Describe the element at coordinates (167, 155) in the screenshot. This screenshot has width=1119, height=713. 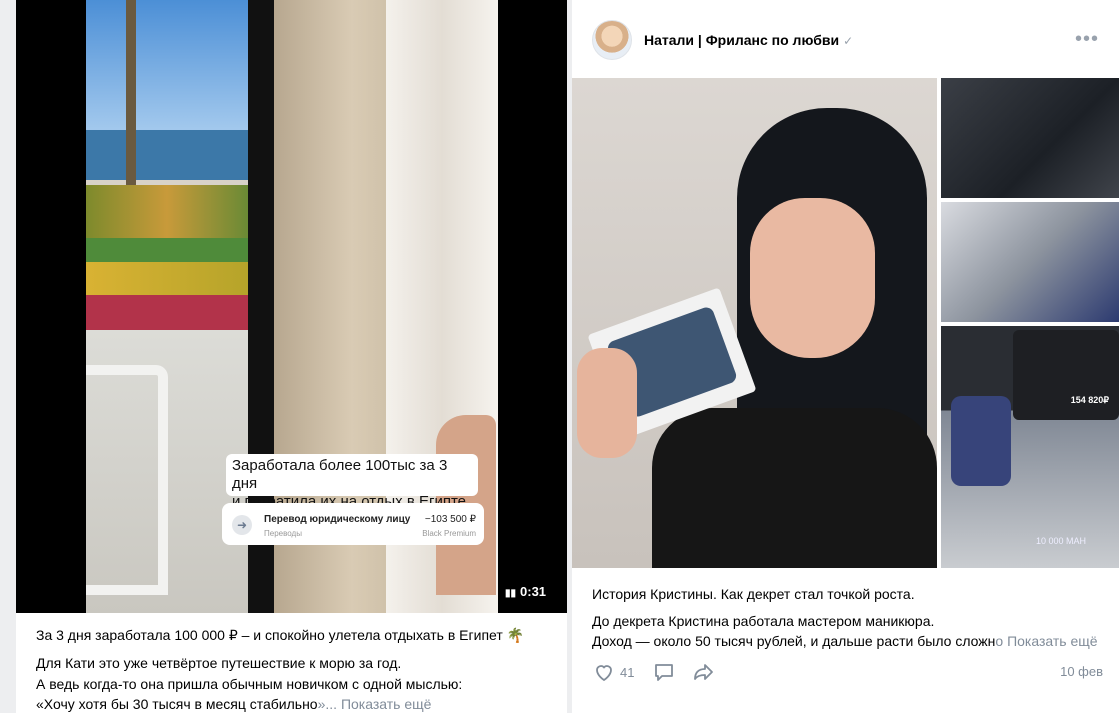
I see `sea` at that location.